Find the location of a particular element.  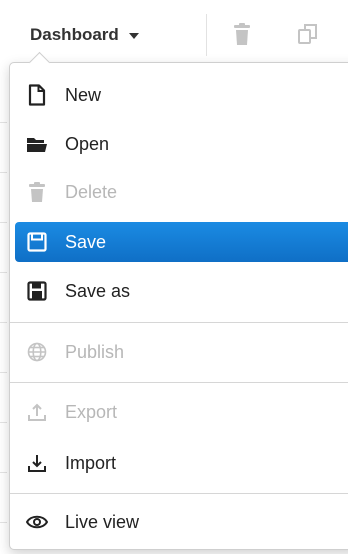

dashboard-label: Dashboard is located at coordinates (74, 34).